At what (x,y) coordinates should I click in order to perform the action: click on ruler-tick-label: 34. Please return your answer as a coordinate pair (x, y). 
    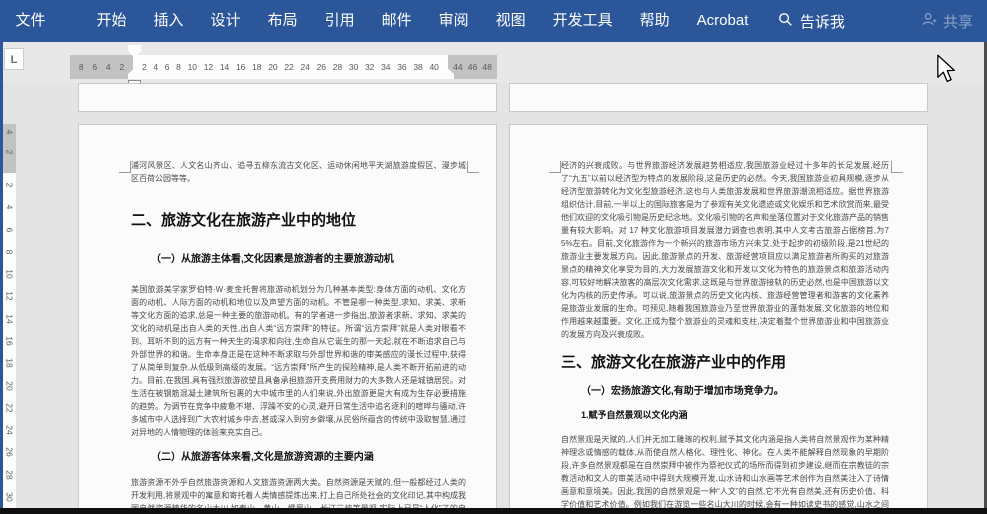
    Looking at the image, I should click on (386, 67).